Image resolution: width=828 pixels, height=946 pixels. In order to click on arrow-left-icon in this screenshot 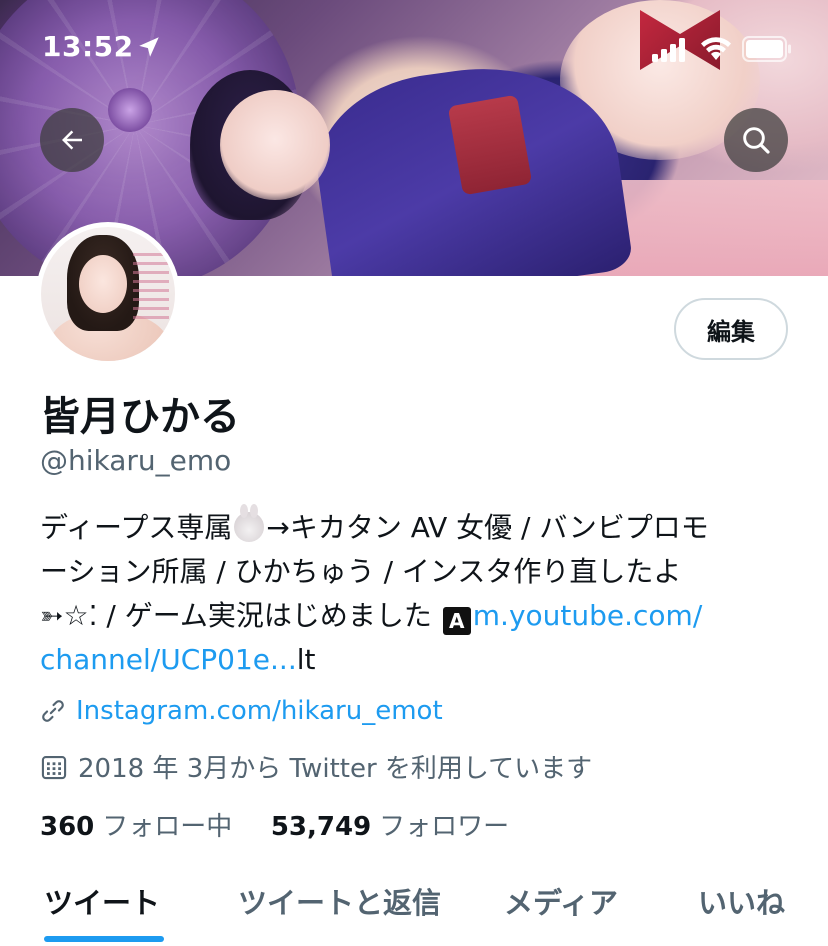, I will do `click(72, 140)`.